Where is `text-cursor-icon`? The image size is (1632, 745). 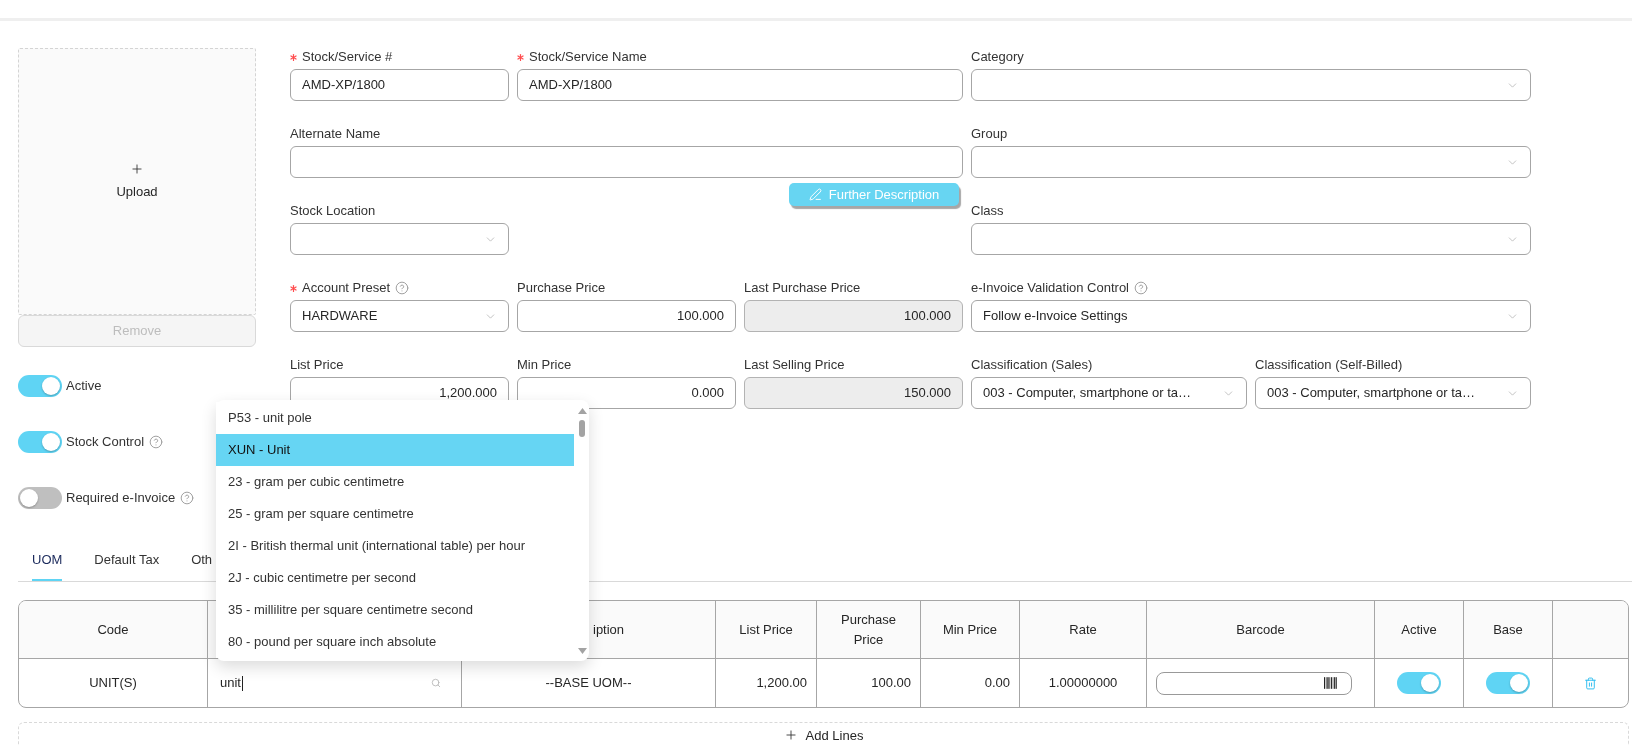 text-cursor-icon is located at coordinates (242, 683).